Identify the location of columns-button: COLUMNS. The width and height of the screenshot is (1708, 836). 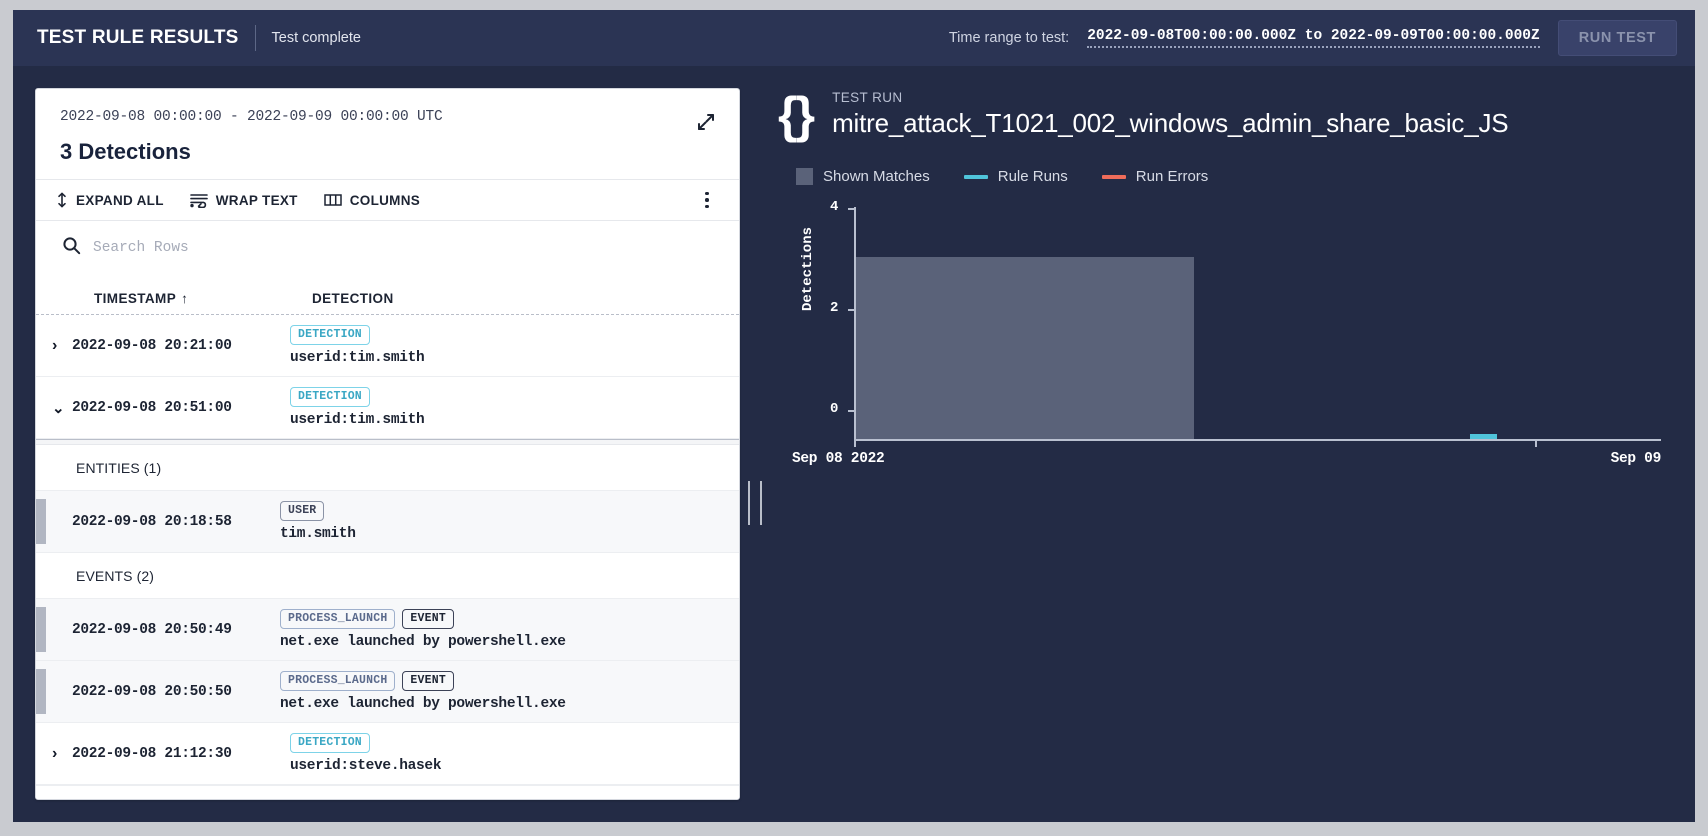
(372, 200).